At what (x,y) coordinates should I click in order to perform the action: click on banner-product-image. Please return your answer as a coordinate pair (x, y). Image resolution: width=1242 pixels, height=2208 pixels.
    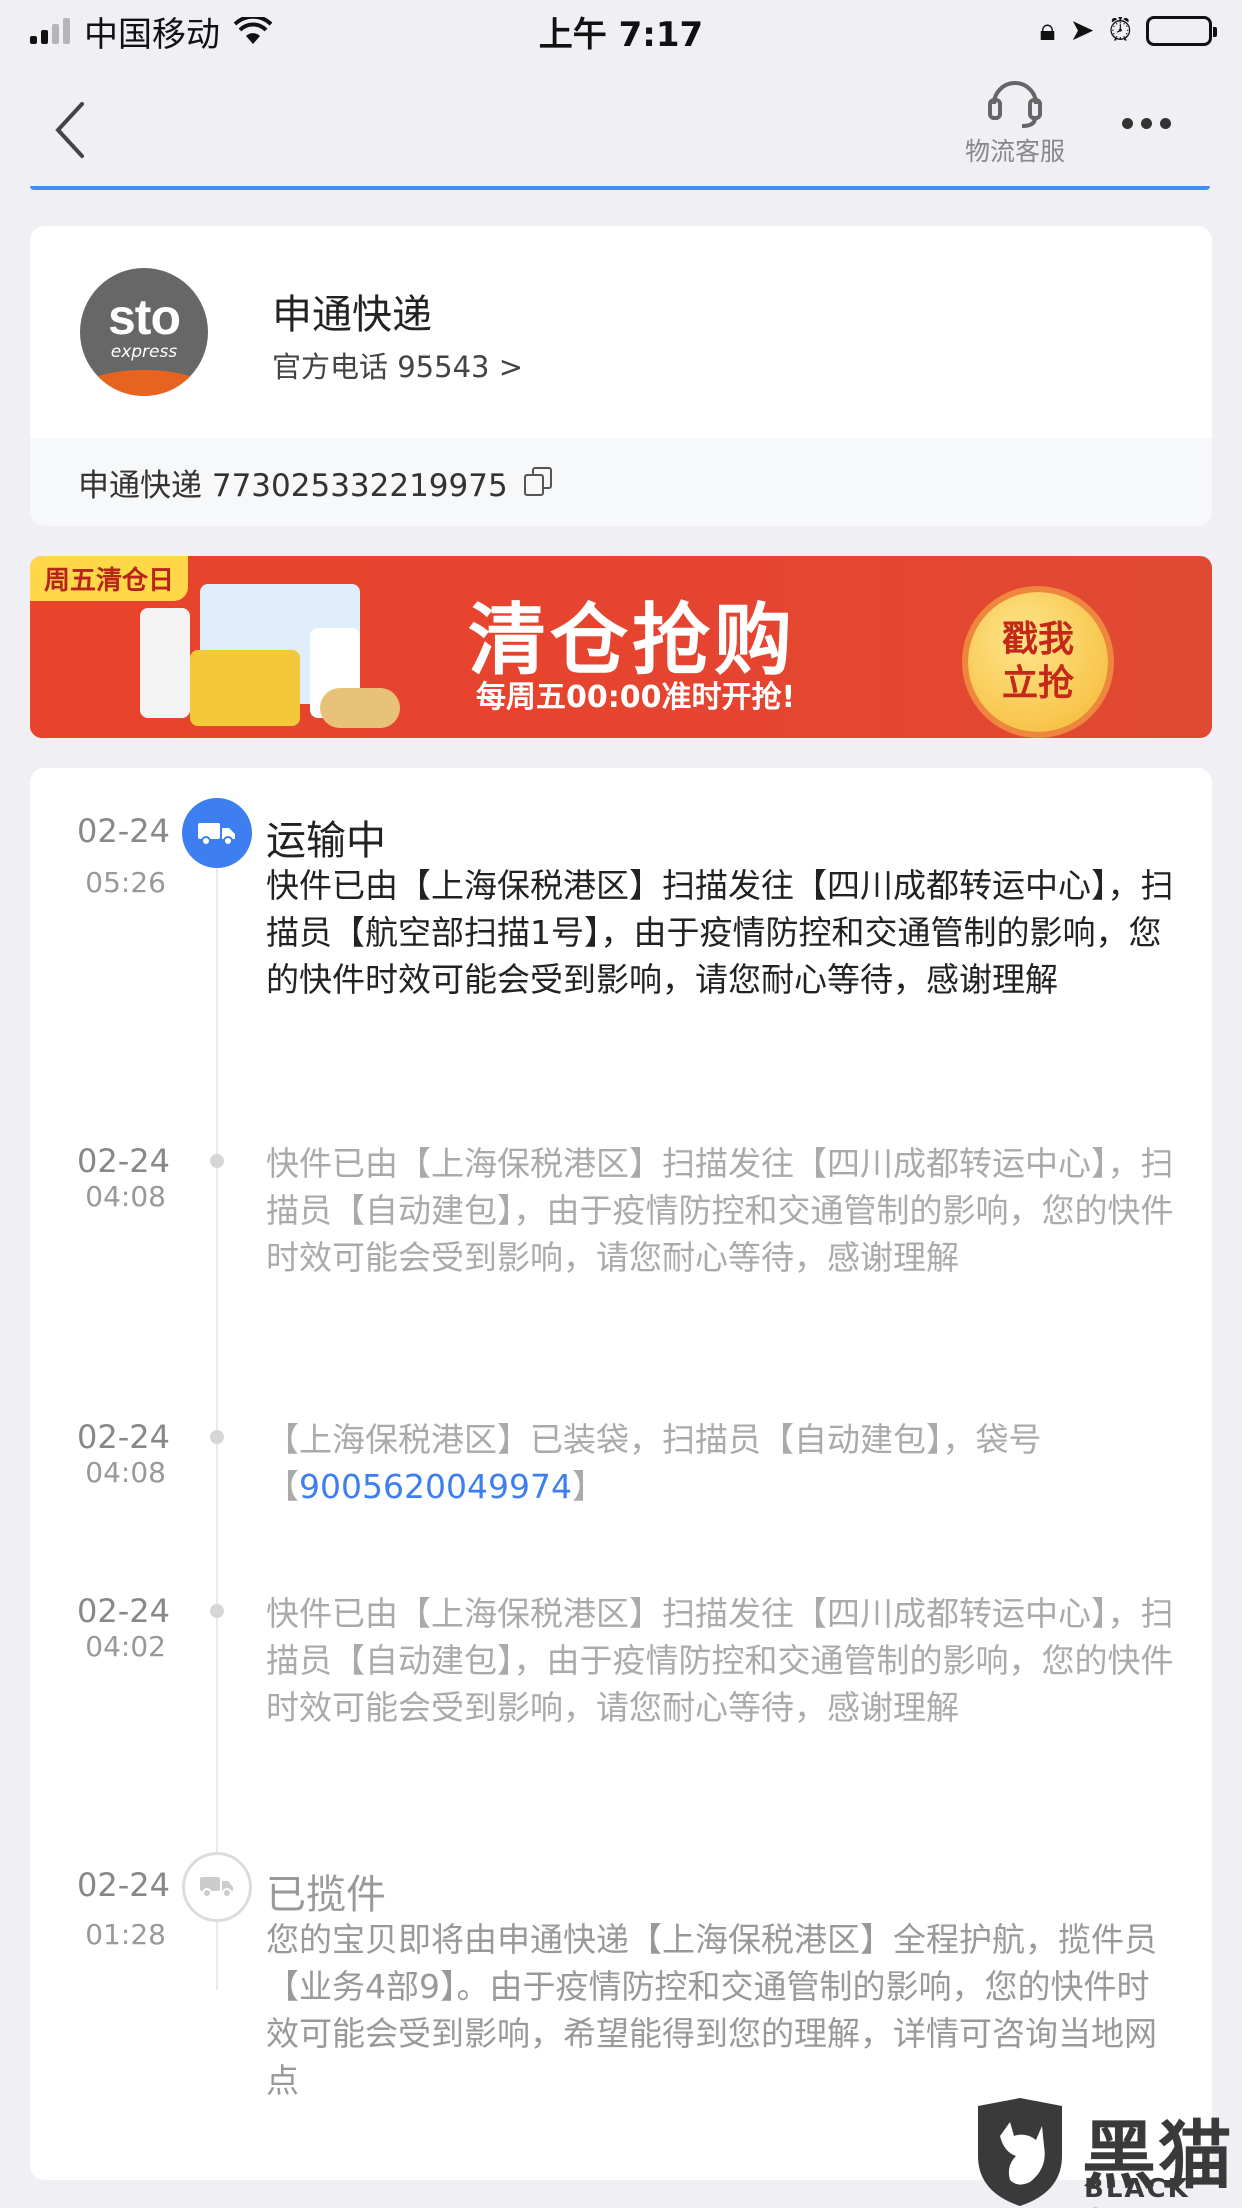
    Looking at the image, I should click on (270, 654).